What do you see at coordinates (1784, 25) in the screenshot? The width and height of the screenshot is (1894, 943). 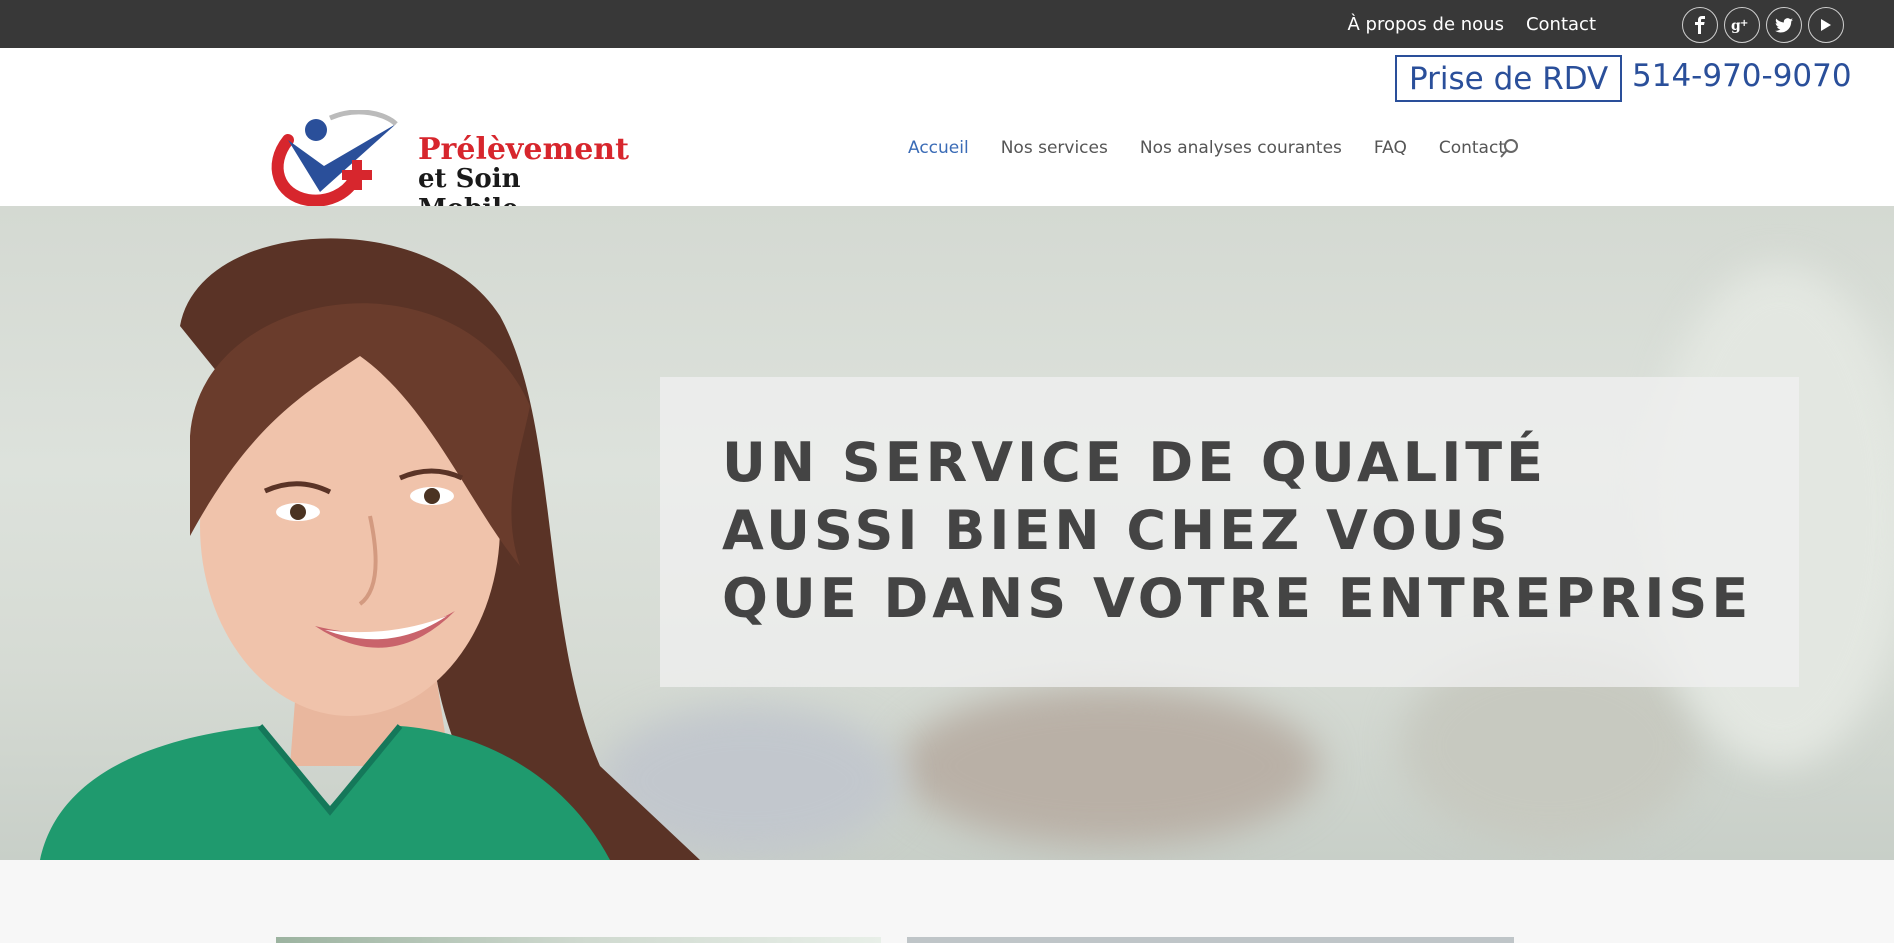 I see `twitter-icon` at bounding box center [1784, 25].